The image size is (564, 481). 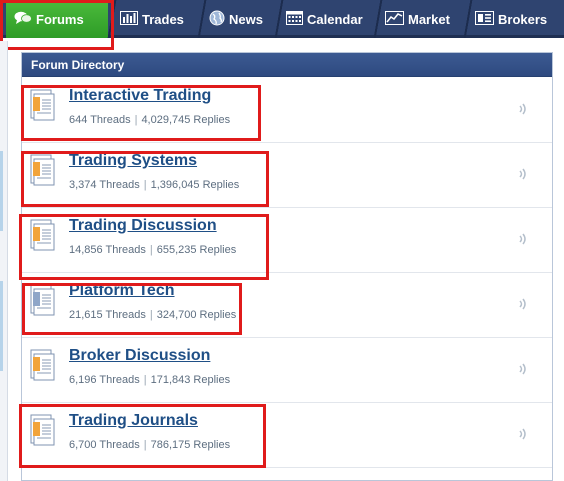 What do you see at coordinates (523, 19) in the screenshot?
I see `tab-label: Brokers` at bounding box center [523, 19].